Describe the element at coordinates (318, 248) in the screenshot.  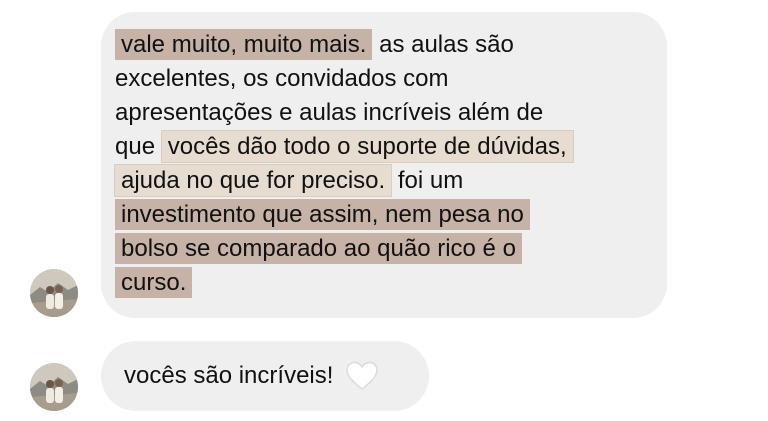
I see `highlighted-text-segment: bolso se comparado ao quão rico é o` at that location.